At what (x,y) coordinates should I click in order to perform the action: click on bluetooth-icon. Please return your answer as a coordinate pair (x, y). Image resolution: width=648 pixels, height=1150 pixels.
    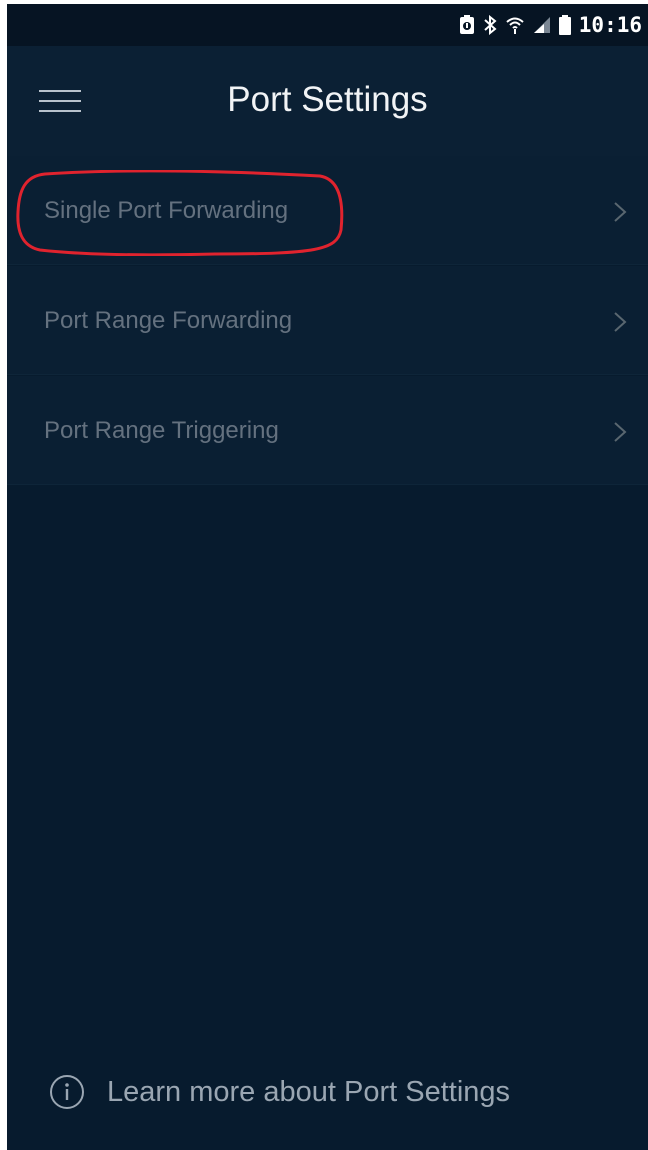
    Looking at the image, I should click on (490, 25).